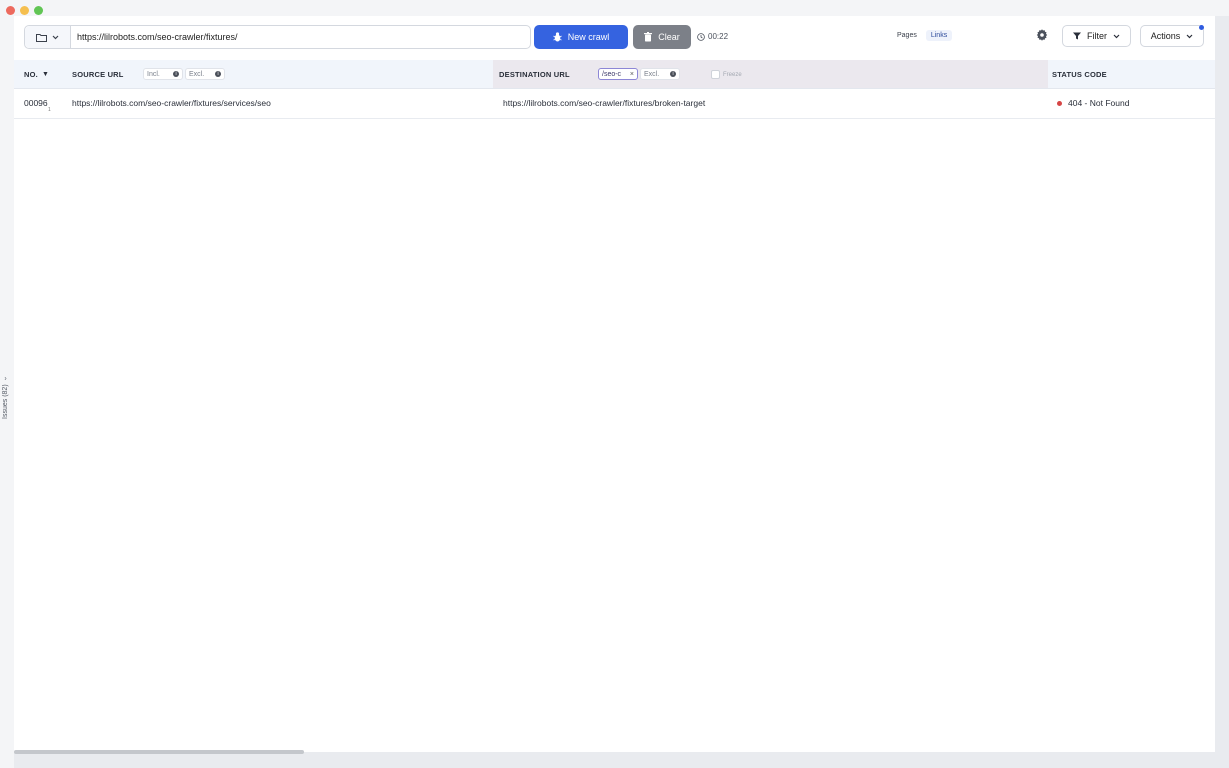  What do you see at coordinates (10, 10) in the screenshot?
I see `close-window-button` at bounding box center [10, 10].